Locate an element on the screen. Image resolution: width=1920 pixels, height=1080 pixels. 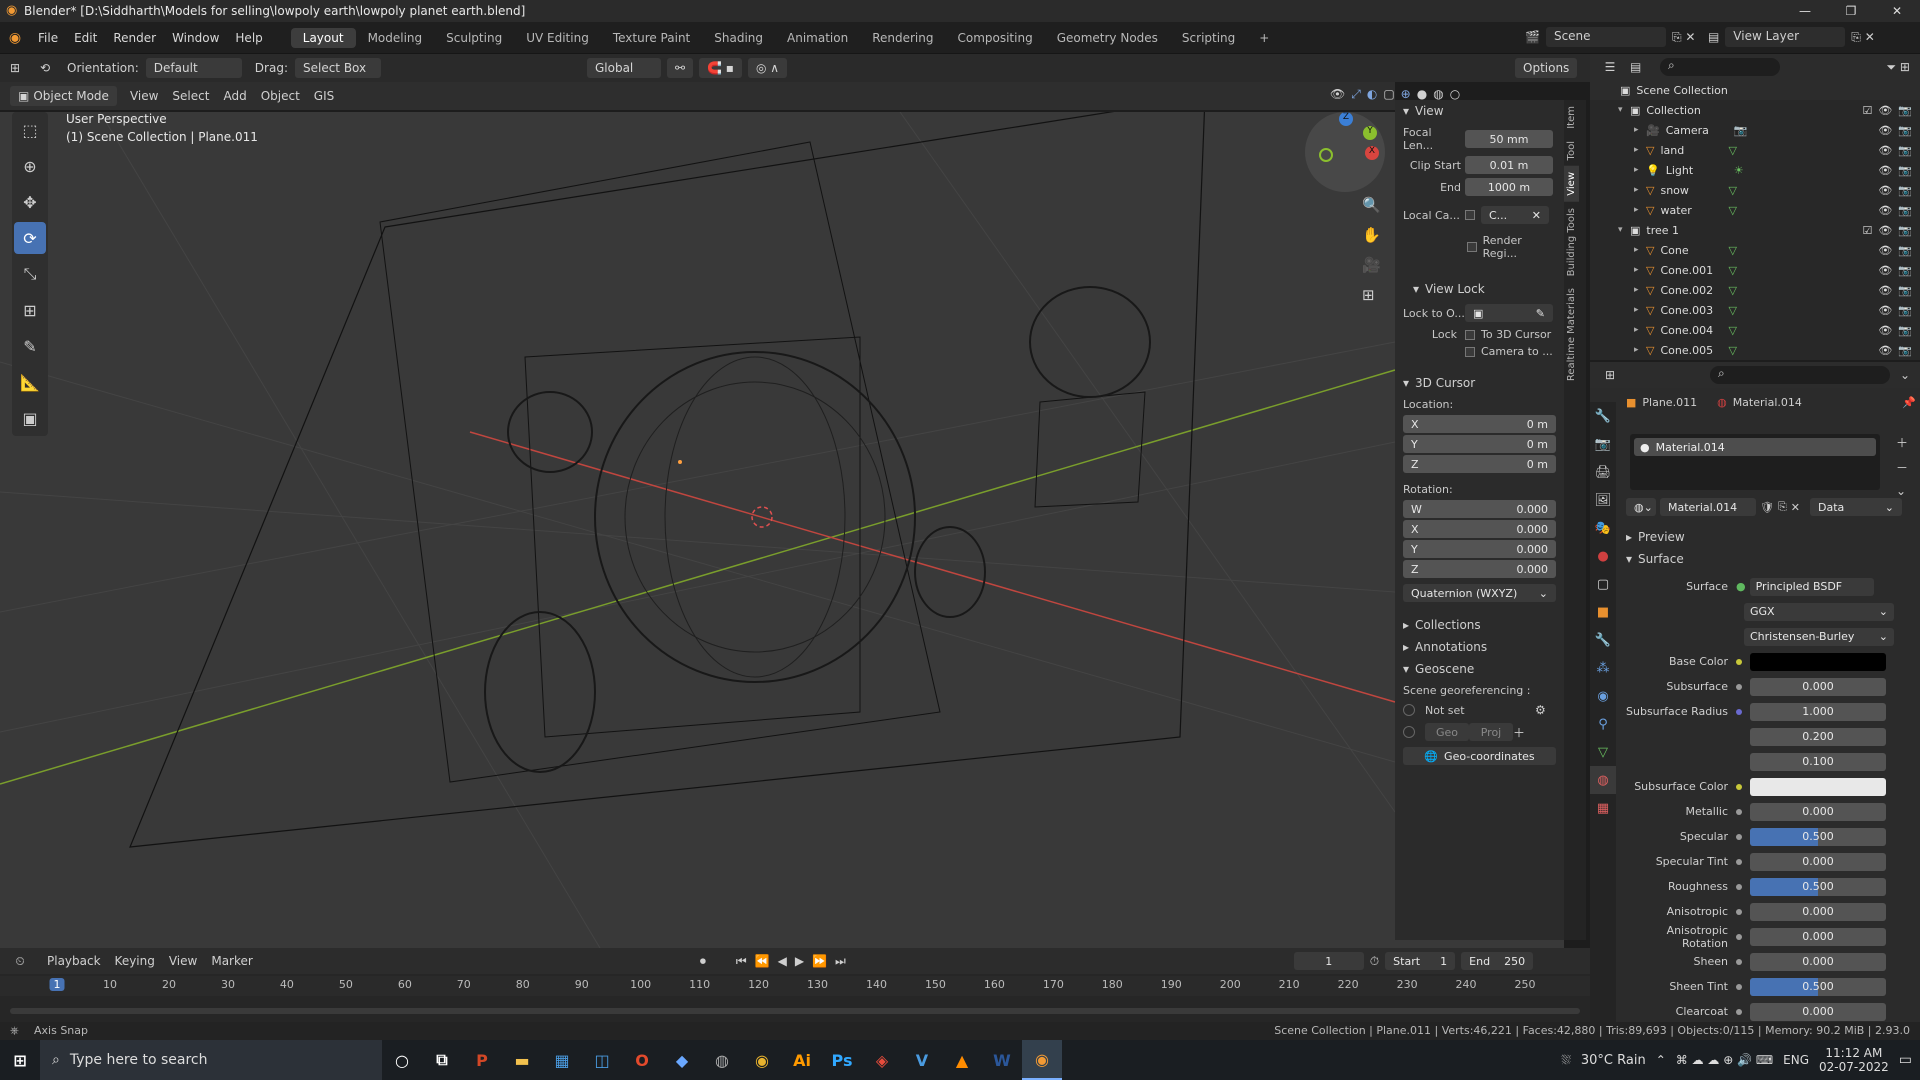
menu-window: Window is located at coordinates (195, 38).